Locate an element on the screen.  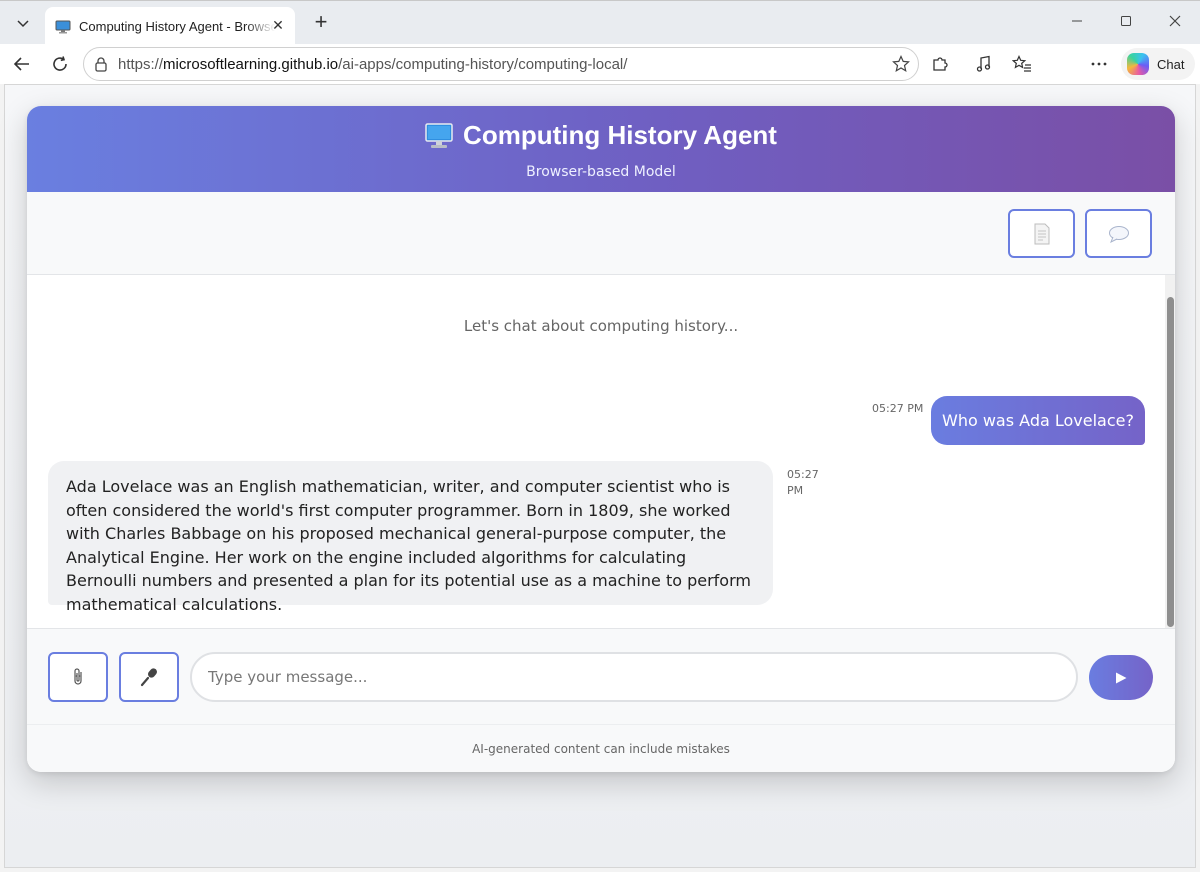
more-options-button is located at coordinates (1099, 64).